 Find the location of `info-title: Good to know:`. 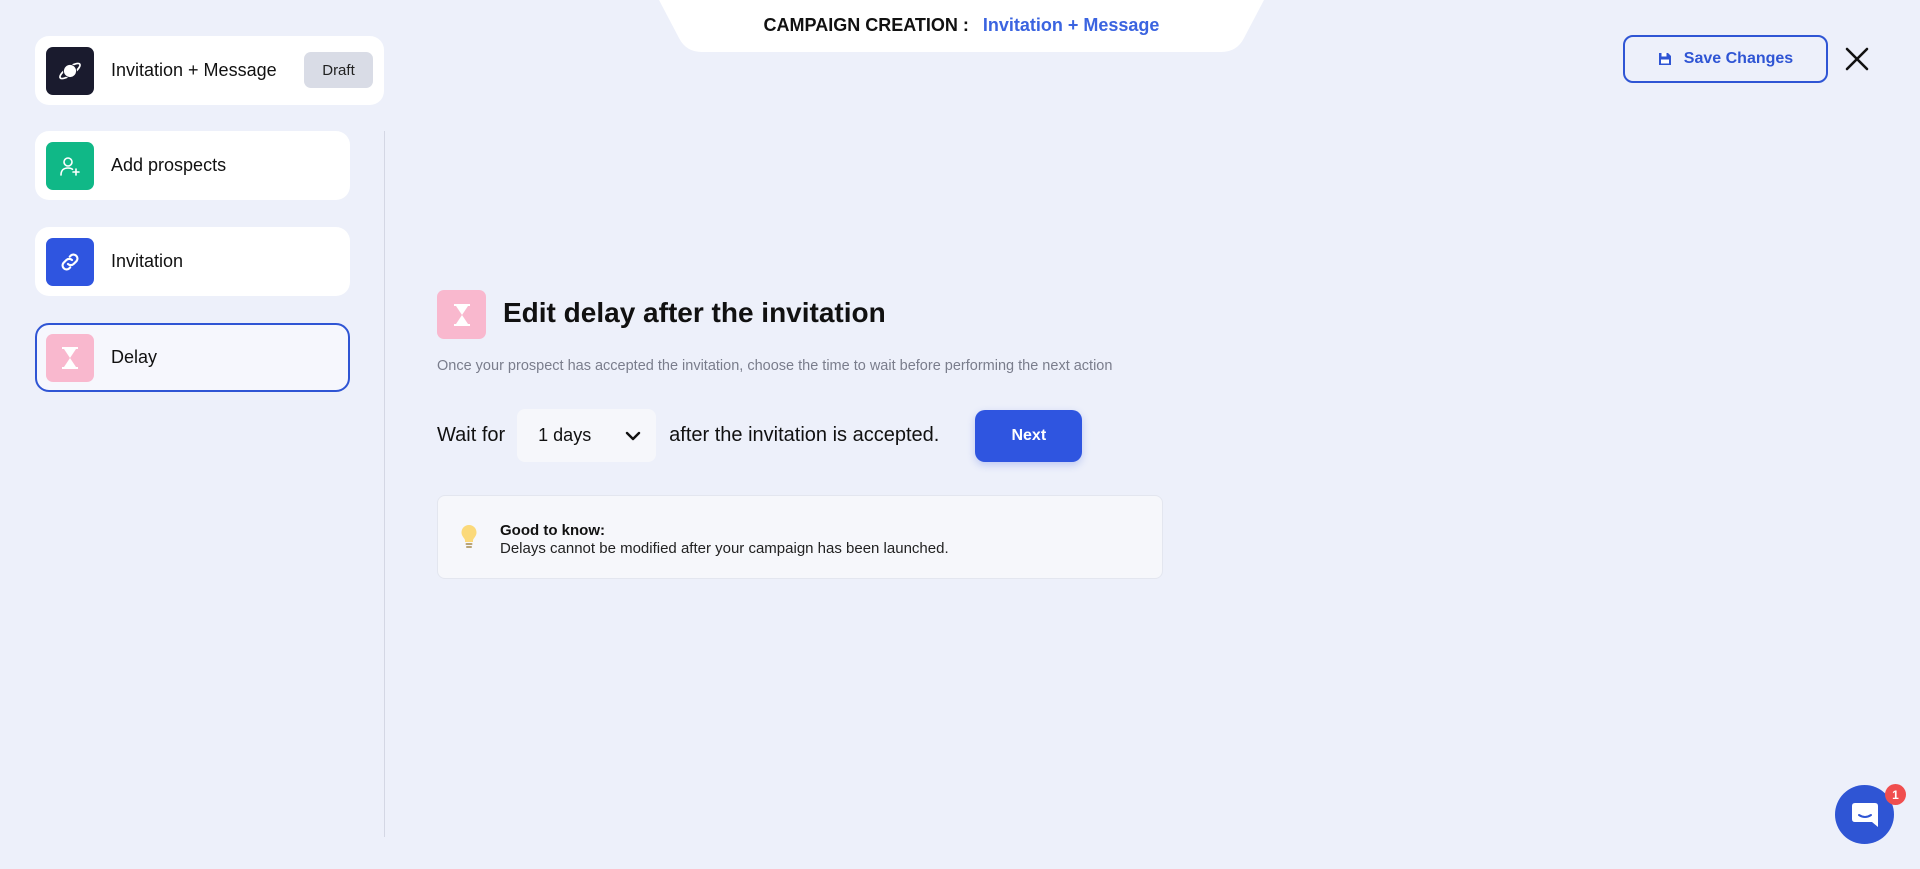

info-title: Good to know: is located at coordinates (552, 530).